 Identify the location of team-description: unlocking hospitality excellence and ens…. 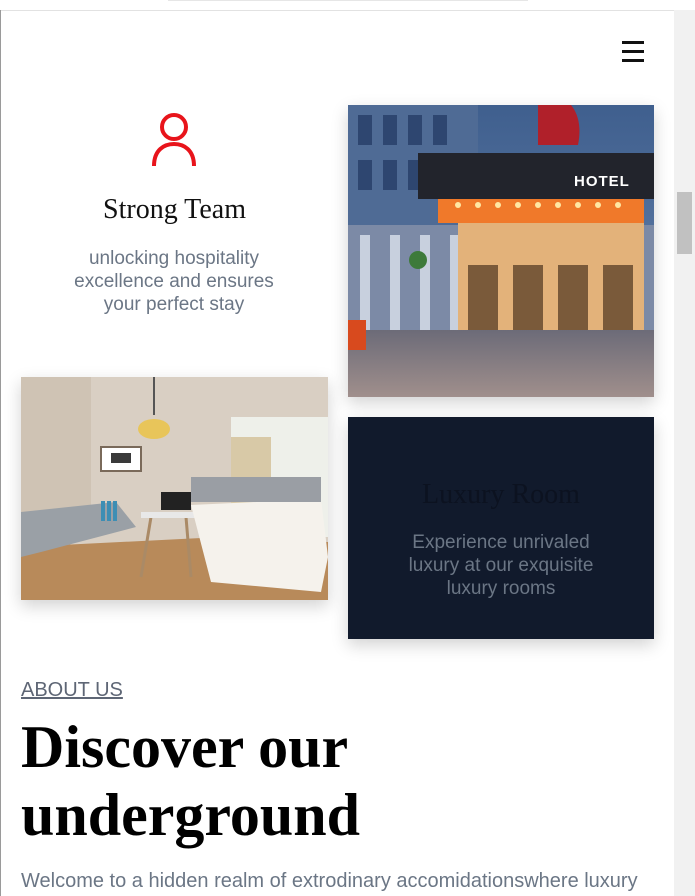
(174, 281).